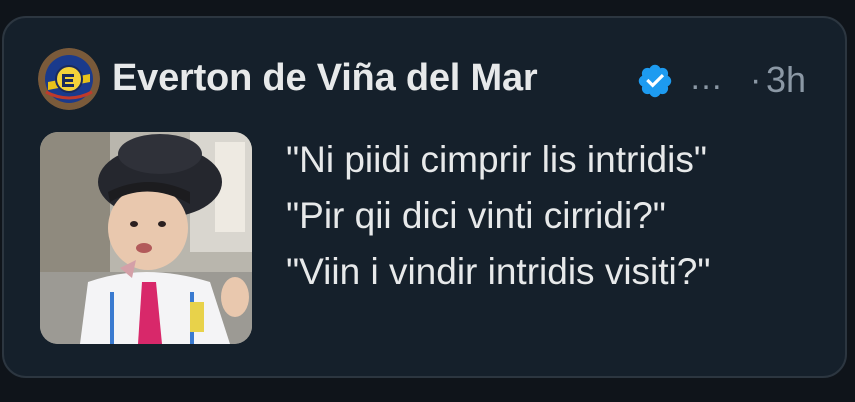  I want to click on tweet-text-line: "Pir qii dici vinti cirridi?", so click(476, 215).